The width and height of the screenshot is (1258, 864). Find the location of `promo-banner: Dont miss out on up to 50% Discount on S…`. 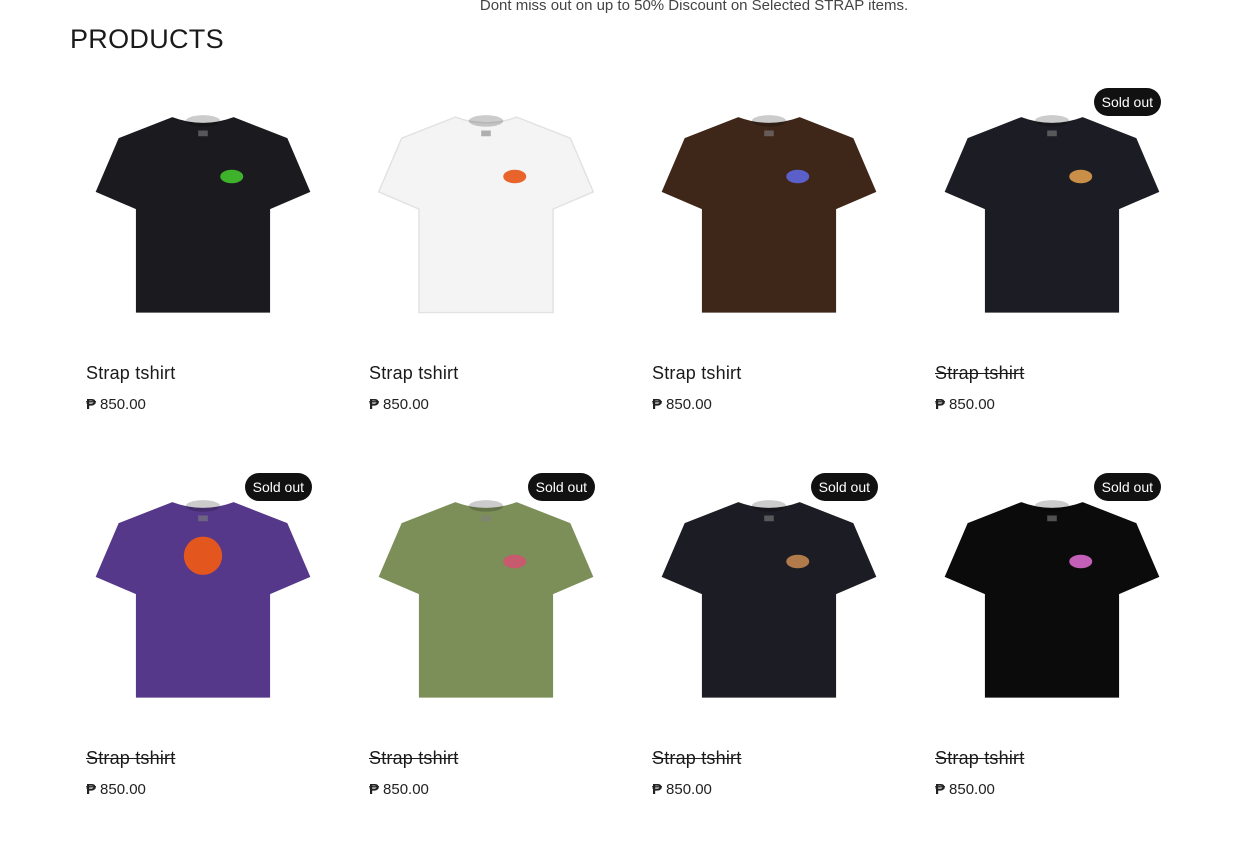

promo-banner: Dont miss out on up to 50% Discount on S… is located at coordinates (694, 7).